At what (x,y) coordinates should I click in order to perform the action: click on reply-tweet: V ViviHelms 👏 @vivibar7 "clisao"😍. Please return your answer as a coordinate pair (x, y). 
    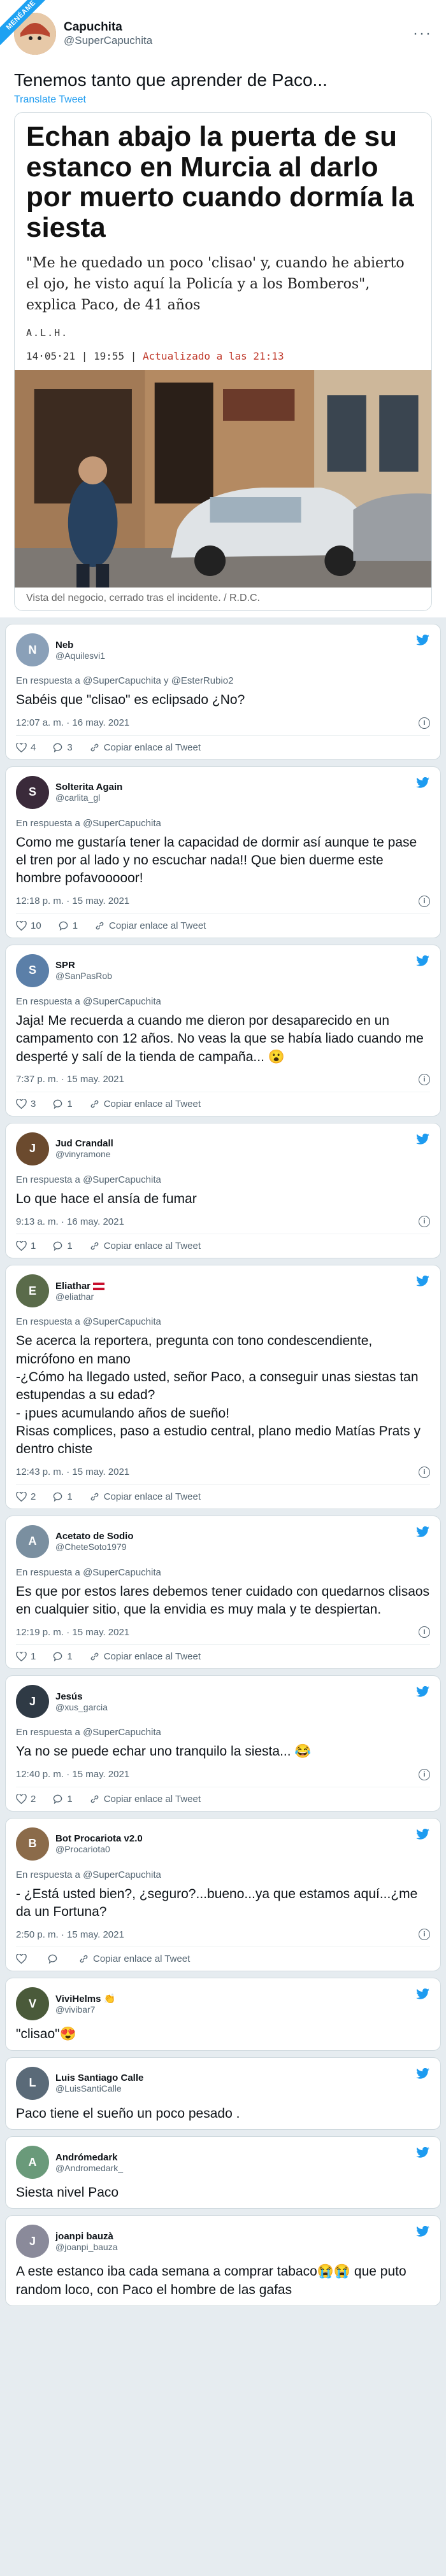
    Looking at the image, I should click on (223, 2015).